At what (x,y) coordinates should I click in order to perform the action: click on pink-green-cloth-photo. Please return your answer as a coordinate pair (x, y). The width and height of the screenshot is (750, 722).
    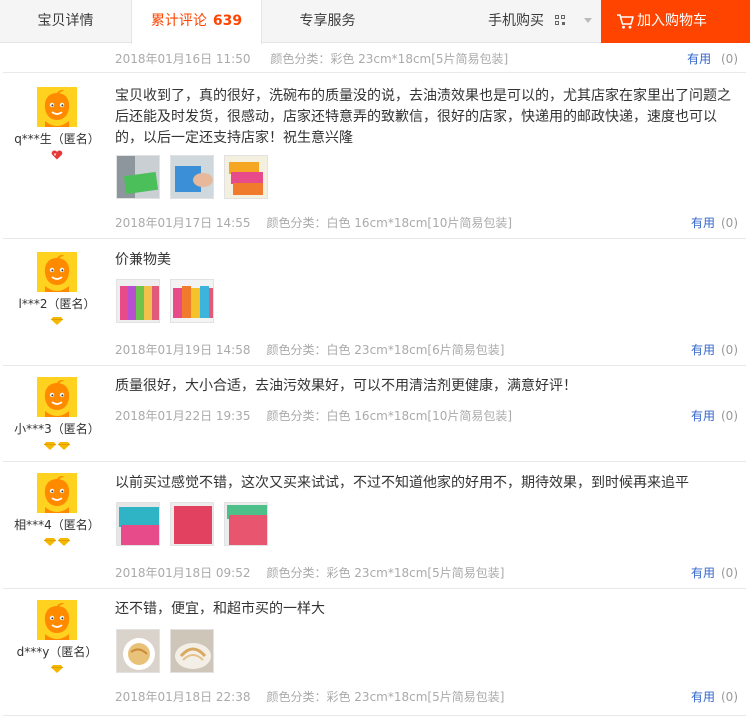
    Looking at the image, I should click on (246, 524).